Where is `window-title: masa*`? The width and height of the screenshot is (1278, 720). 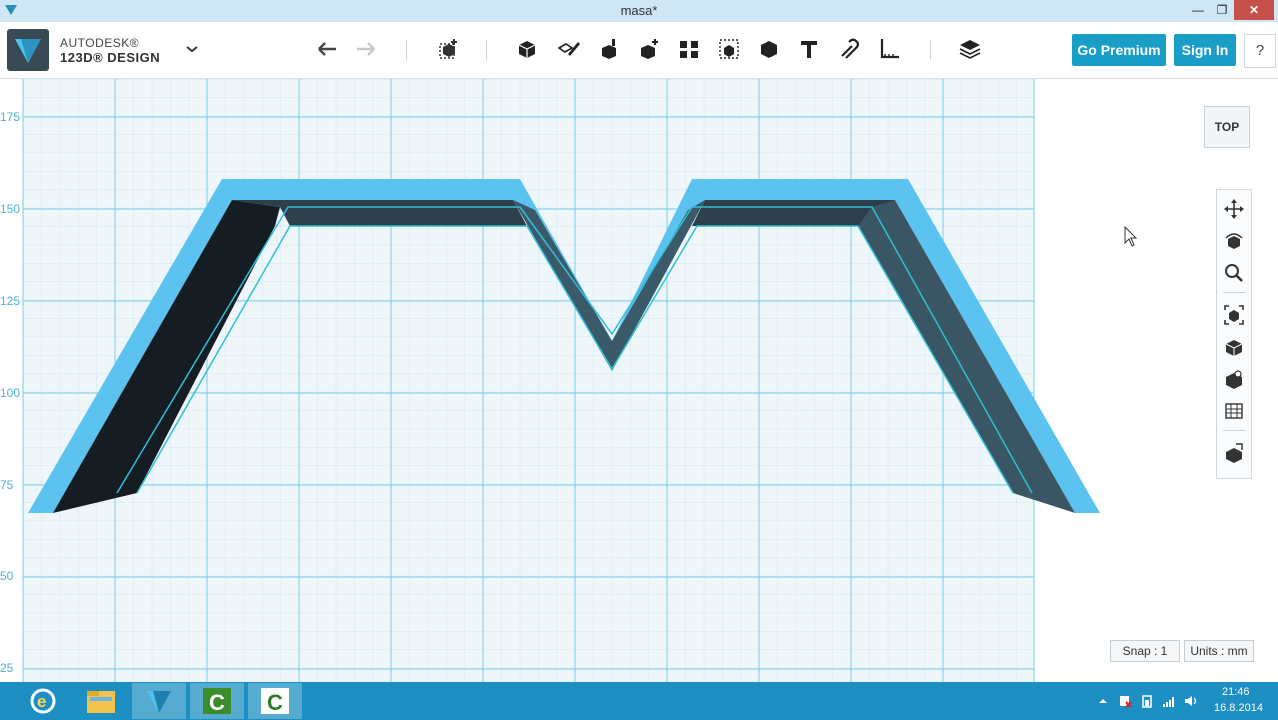
window-title: masa* is located at coordinates (639, 10).